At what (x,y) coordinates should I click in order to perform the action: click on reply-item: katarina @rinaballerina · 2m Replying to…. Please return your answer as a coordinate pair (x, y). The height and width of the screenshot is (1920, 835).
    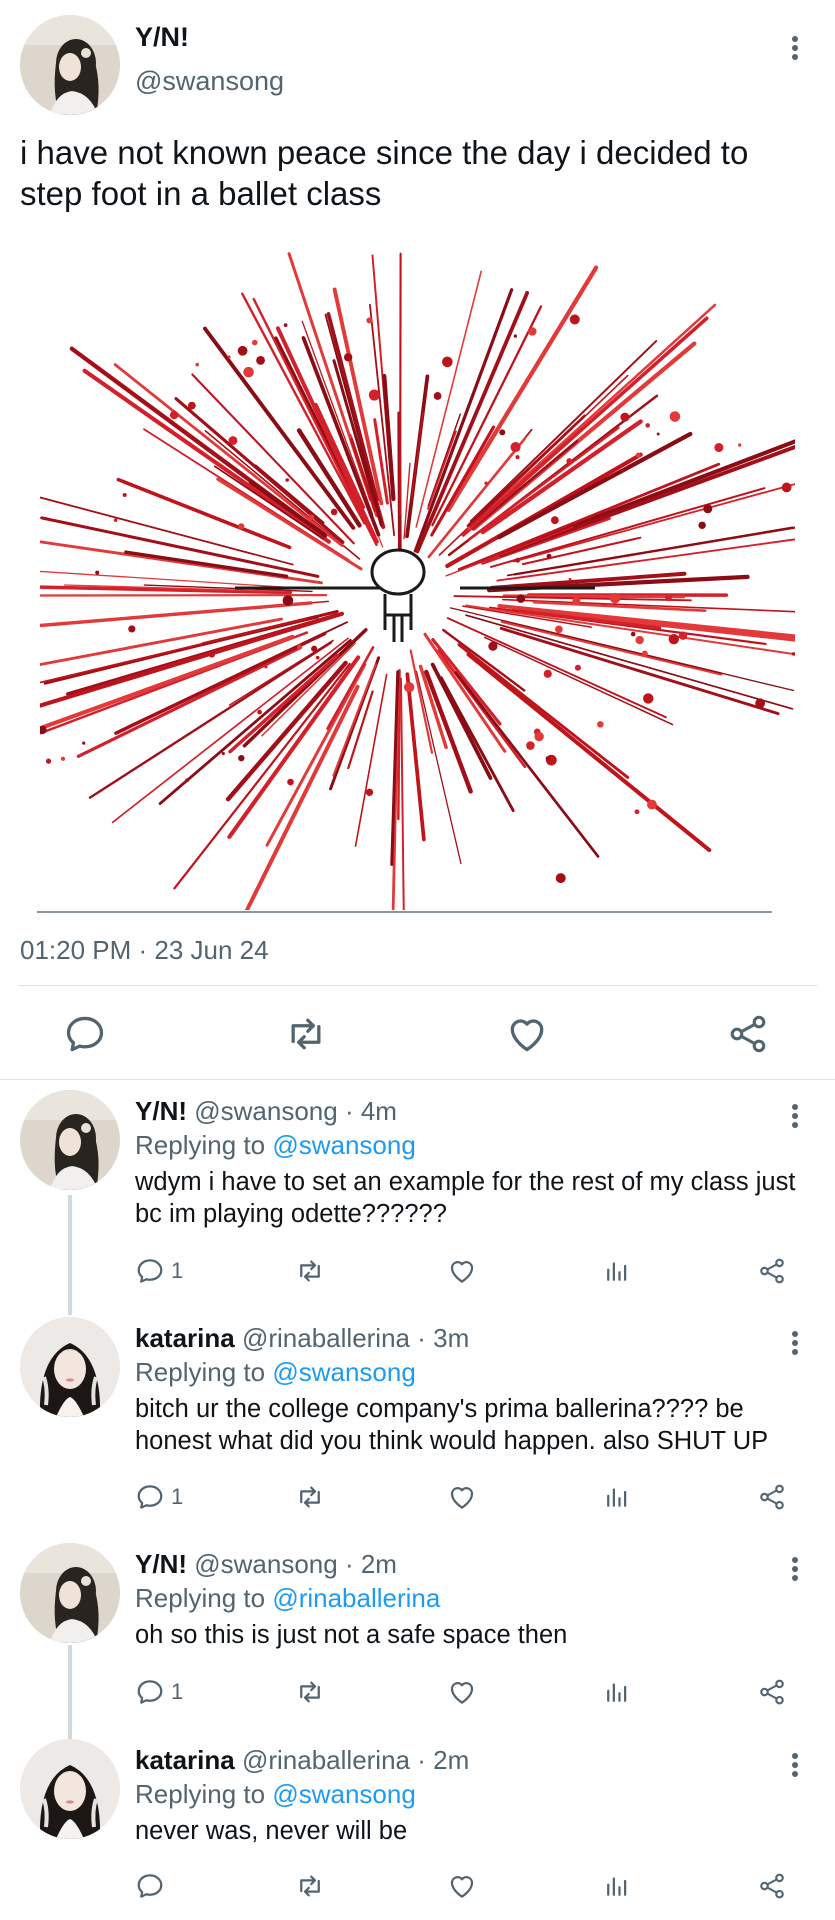
    Looking at the image, I should click on (417, 1829).